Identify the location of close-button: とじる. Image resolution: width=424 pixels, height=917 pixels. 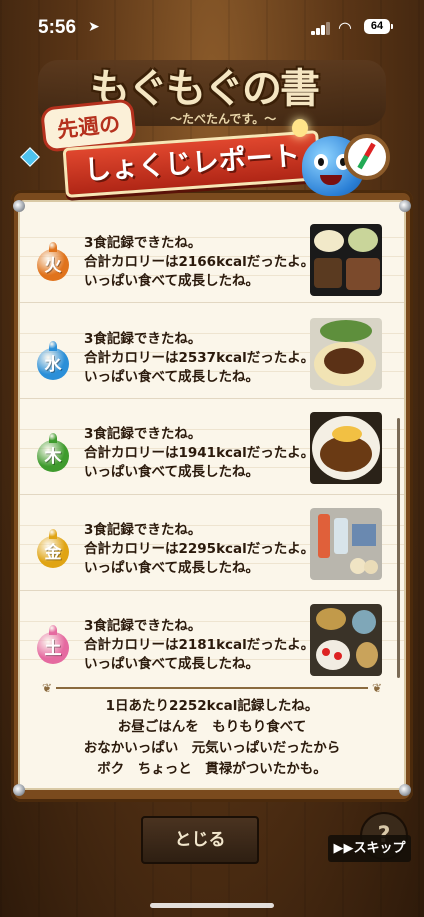
(200, 840).